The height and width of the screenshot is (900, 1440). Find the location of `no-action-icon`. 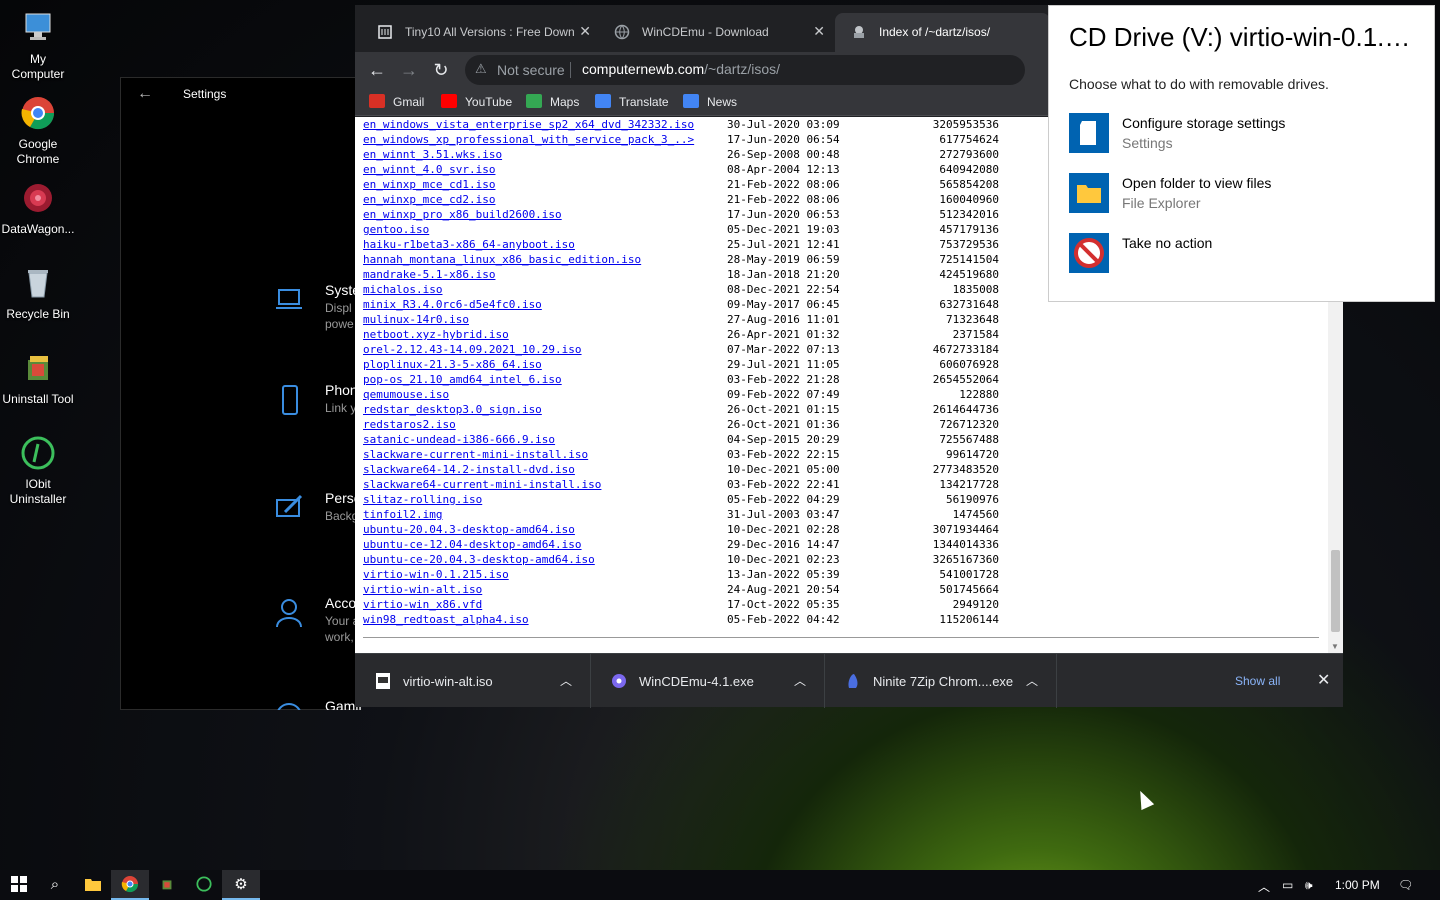

no-action-icon is located at coordinates (1089, 253).